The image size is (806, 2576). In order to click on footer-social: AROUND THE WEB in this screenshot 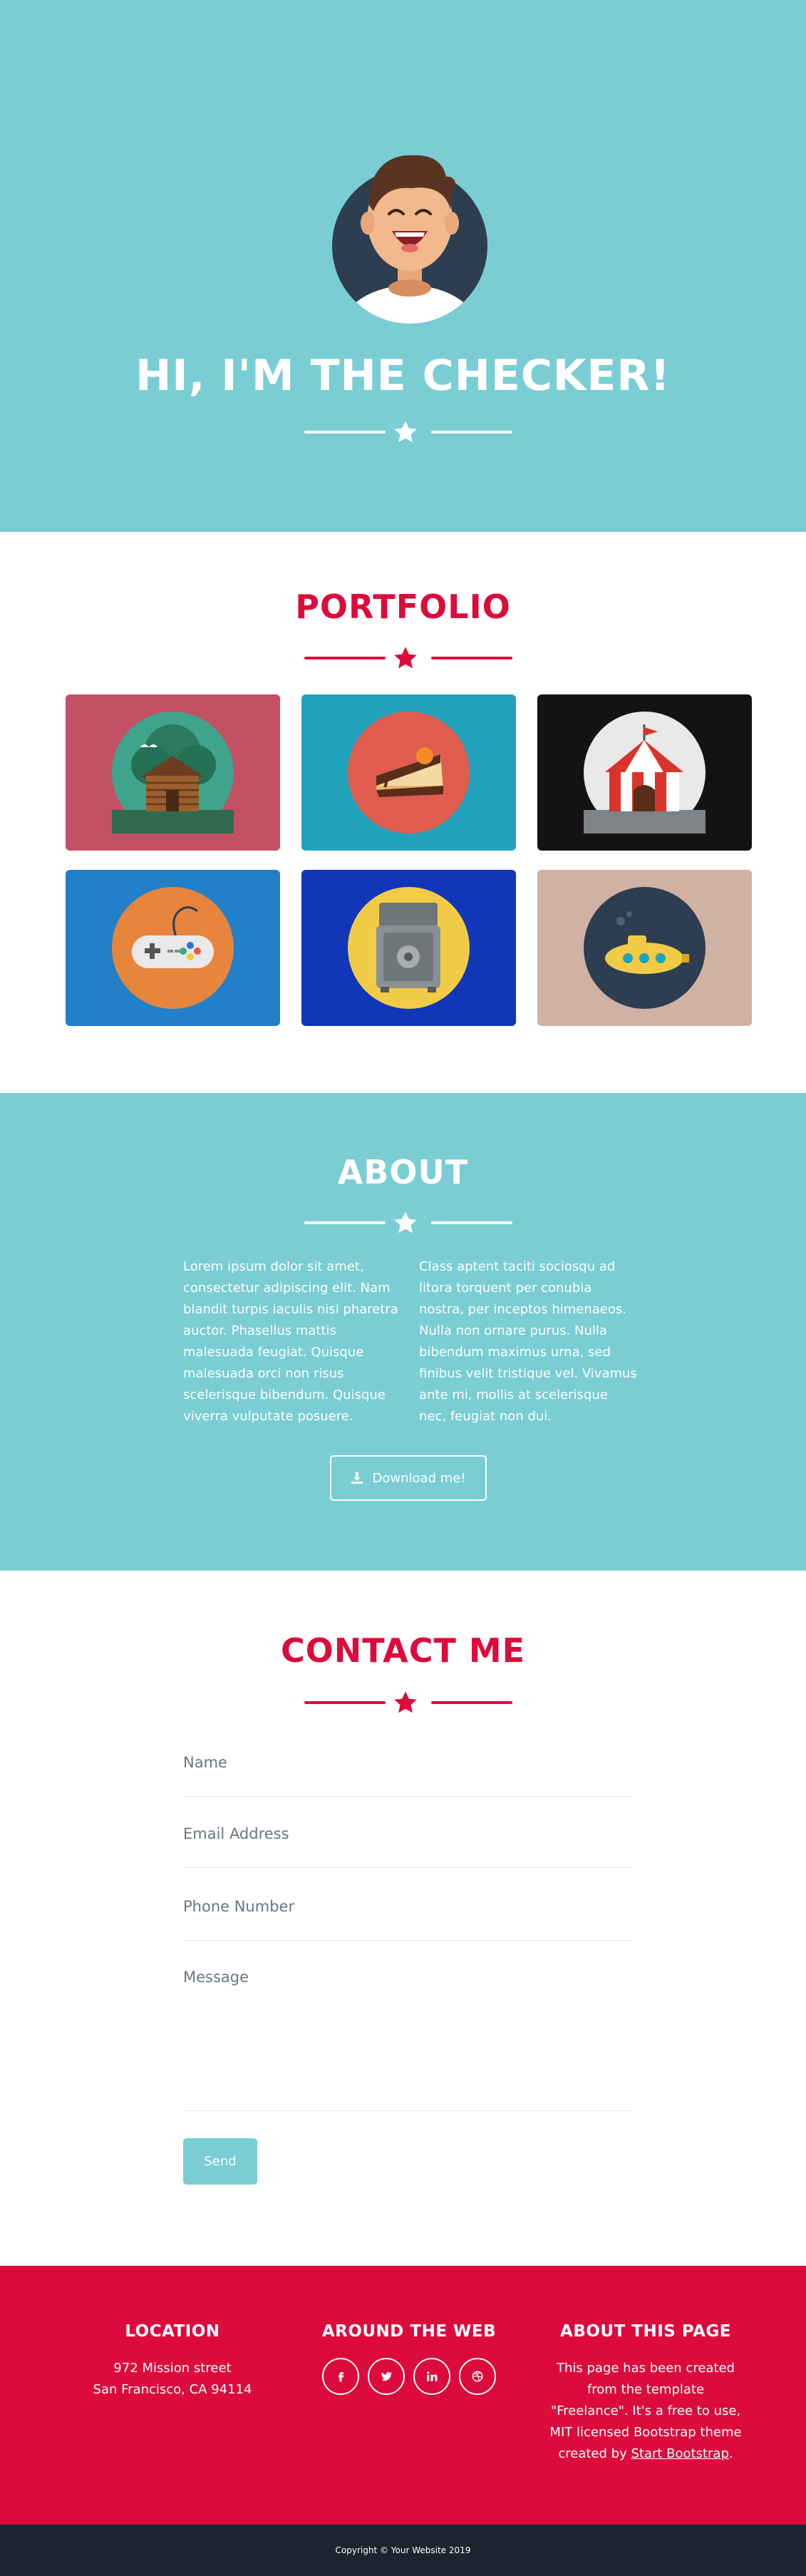, I will do `click(409, 2358)`.